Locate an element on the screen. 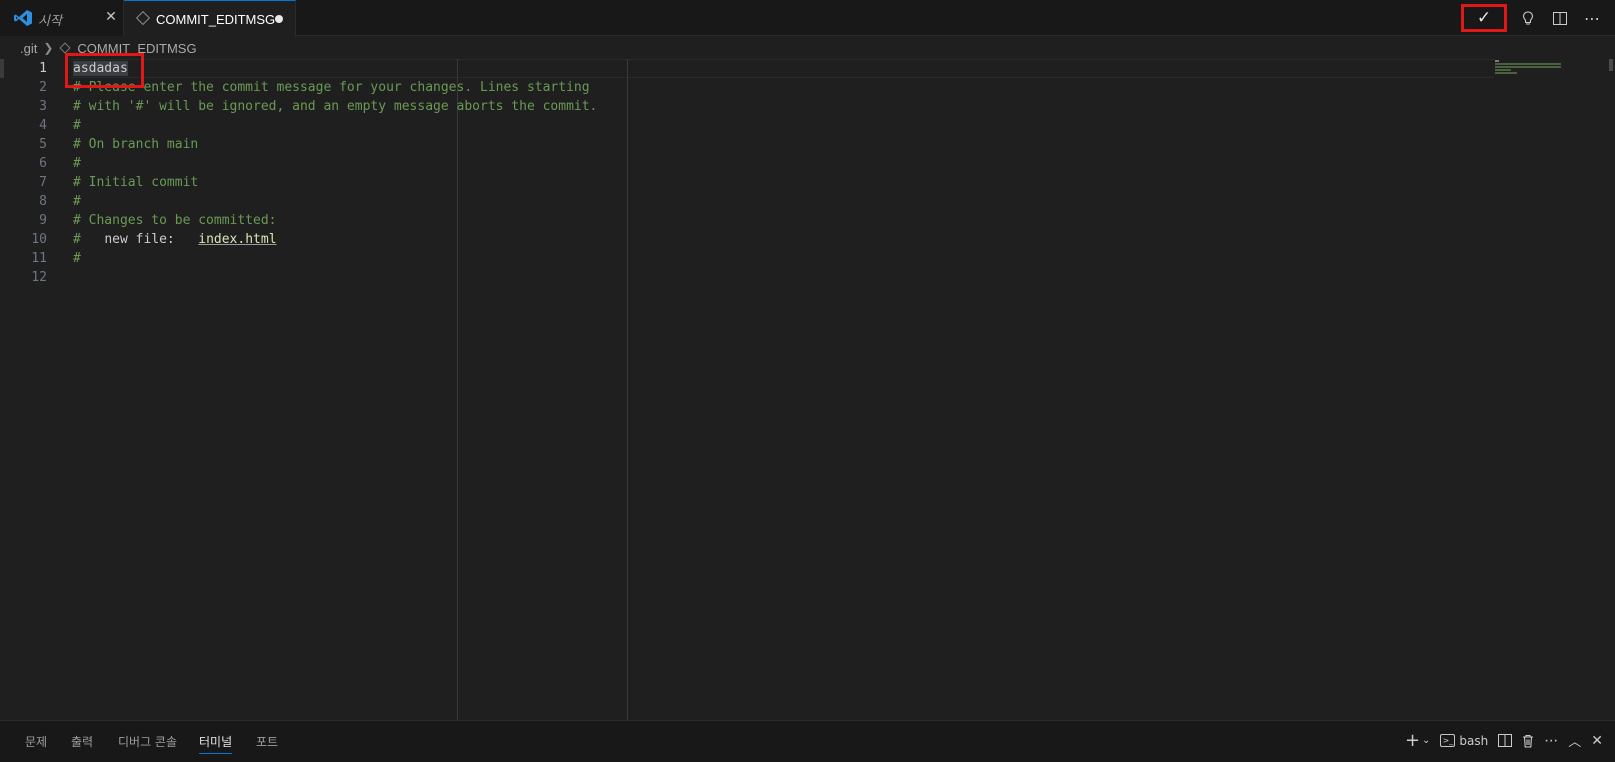 Image resolution: width=1615 pixels, height=762 pixels. code-line: 9 # Changes to be committed: is located at coordinates (745, 220).